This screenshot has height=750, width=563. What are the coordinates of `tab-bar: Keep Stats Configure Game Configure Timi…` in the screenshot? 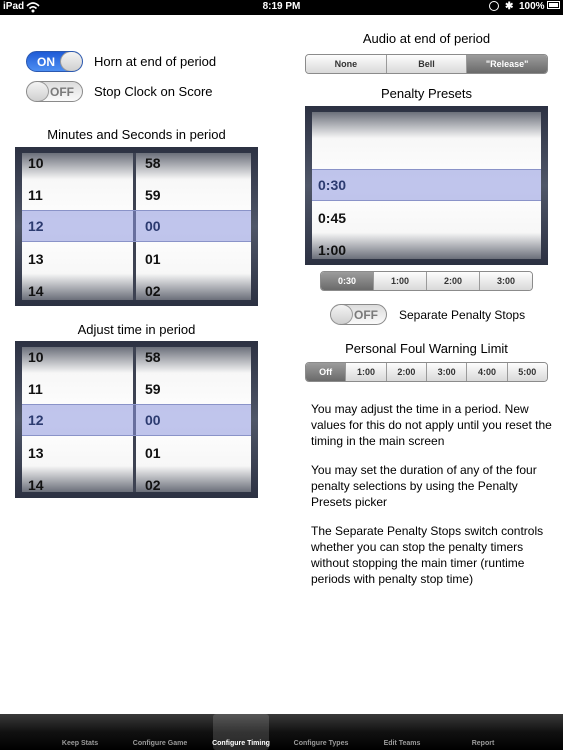 It's located at (281, 732).